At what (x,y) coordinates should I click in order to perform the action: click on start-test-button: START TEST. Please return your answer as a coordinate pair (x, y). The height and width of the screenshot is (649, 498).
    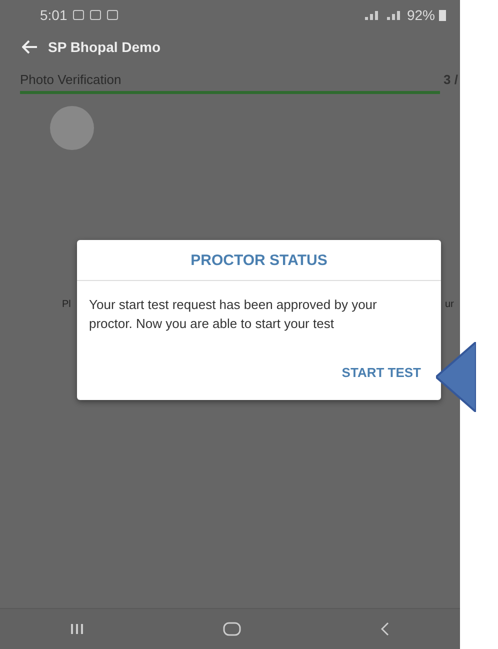
    Looking at the image, I should click on (381, 372).